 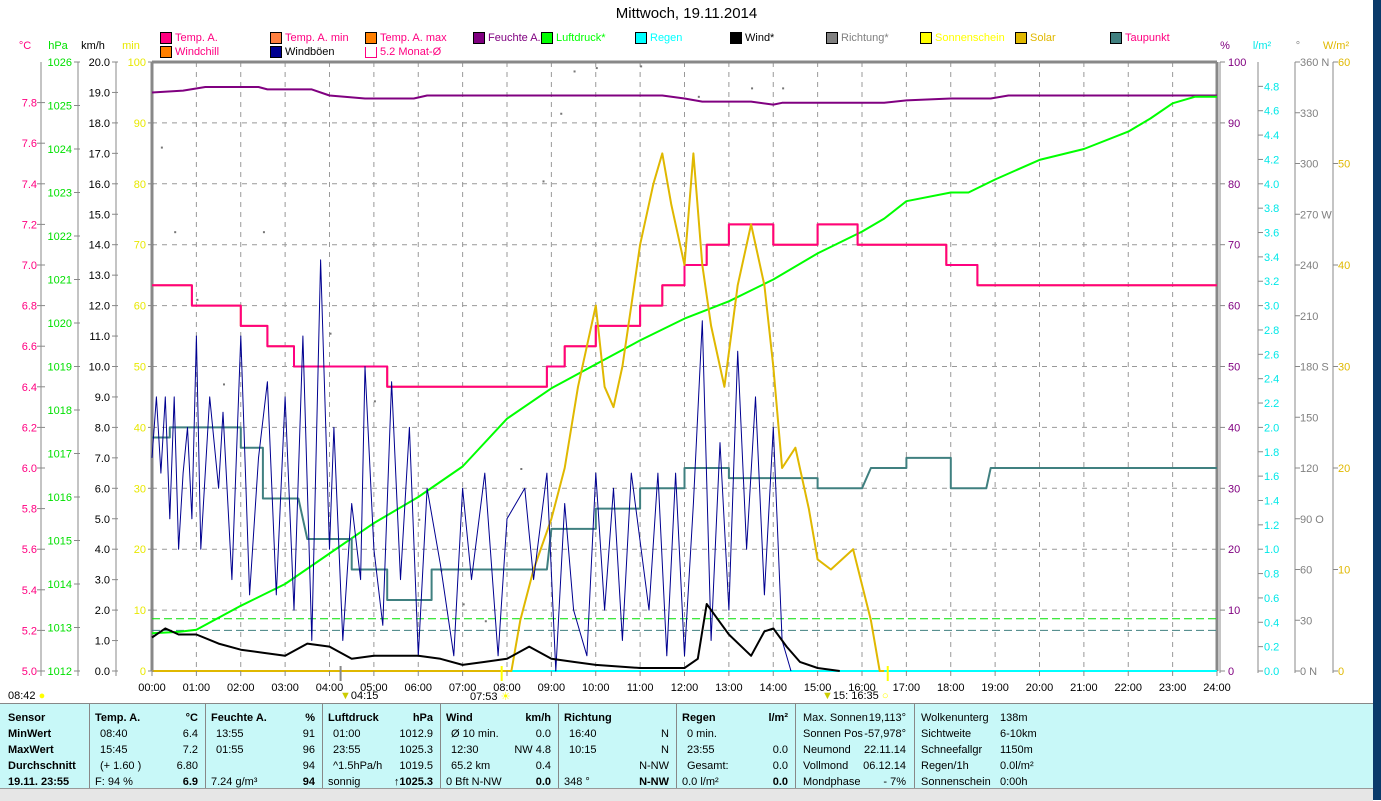 What do you see at coordinates (1262, 46) in the screenshot?
I see `rain-unit-label: l/m²` at bounding box center [1262, 46].